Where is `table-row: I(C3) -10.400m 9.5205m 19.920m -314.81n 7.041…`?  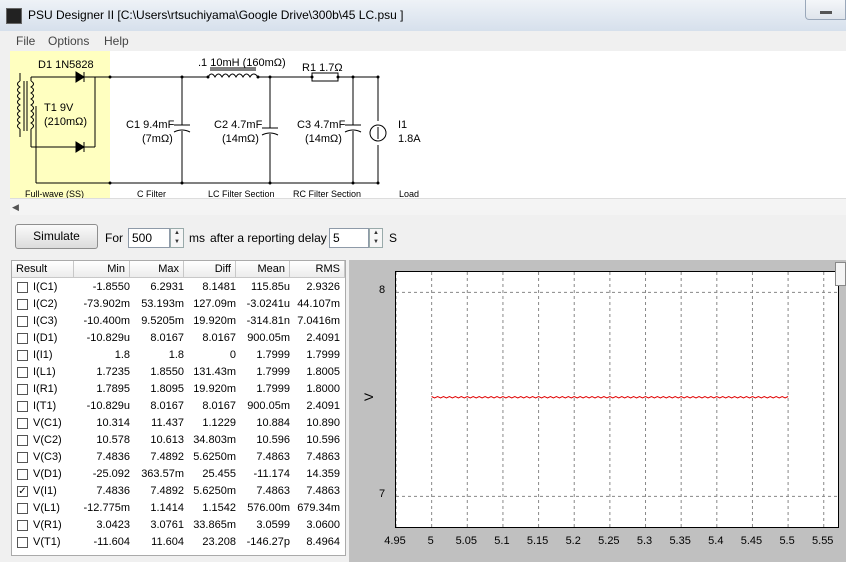 table-row: I(C3) -10.400m 9.5205m 19.920m -314.81n 7.041… is located at coordinates (178, 321).